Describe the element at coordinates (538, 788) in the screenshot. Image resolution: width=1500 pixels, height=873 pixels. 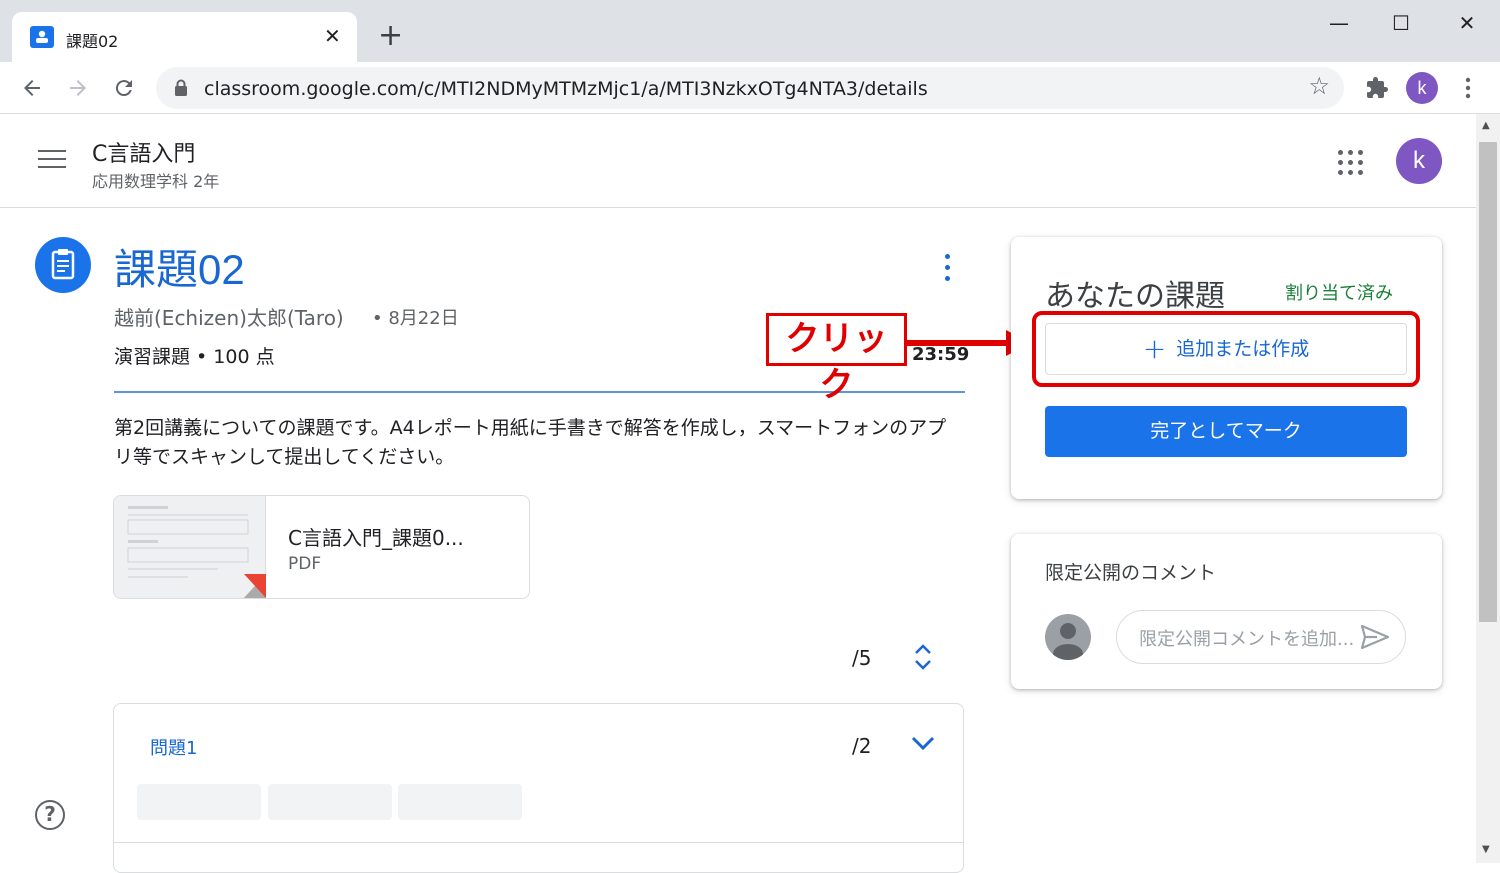
I see `question-card: 問題1 /2` at that location.